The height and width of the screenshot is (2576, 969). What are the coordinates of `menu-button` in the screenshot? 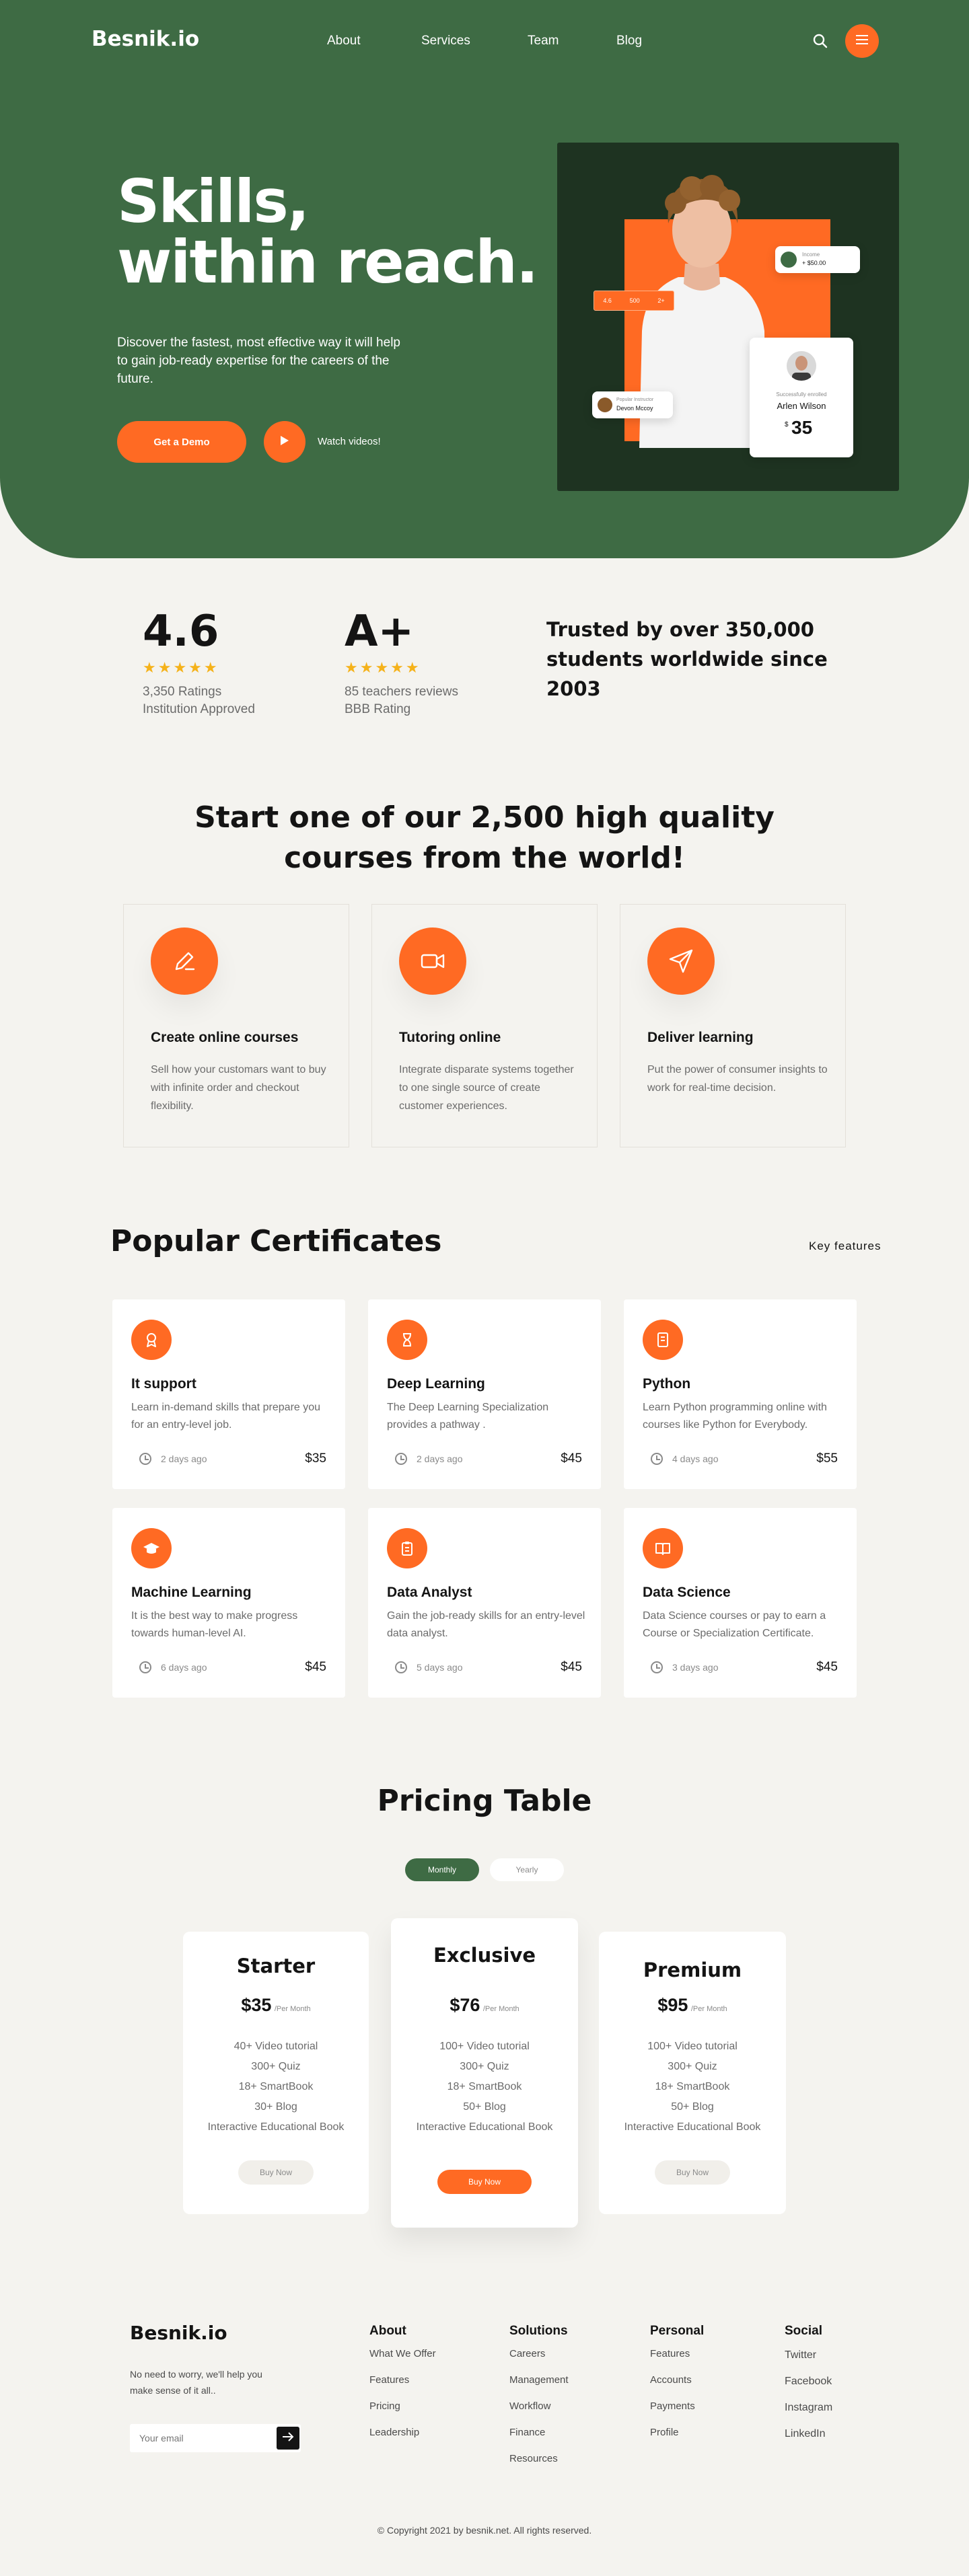 It's located at (862, 41).